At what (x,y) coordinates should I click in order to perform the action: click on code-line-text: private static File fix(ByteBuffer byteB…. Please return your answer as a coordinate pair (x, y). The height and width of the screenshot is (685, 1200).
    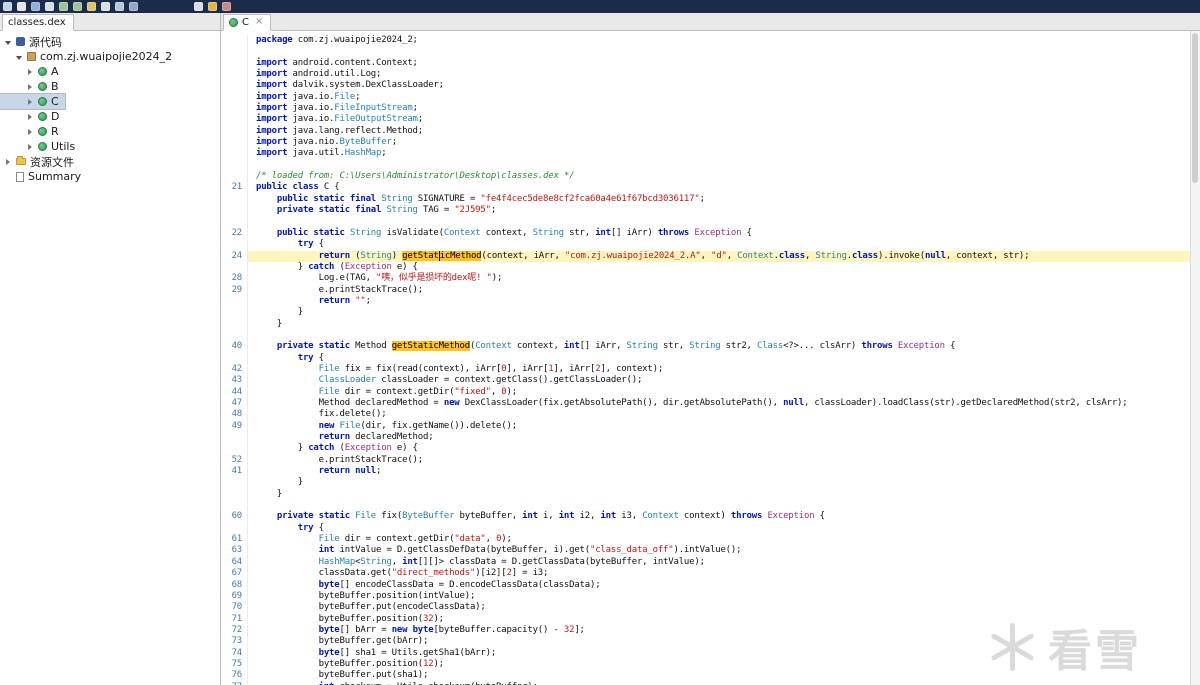
    Looking at the image, I should click on (723, 517).